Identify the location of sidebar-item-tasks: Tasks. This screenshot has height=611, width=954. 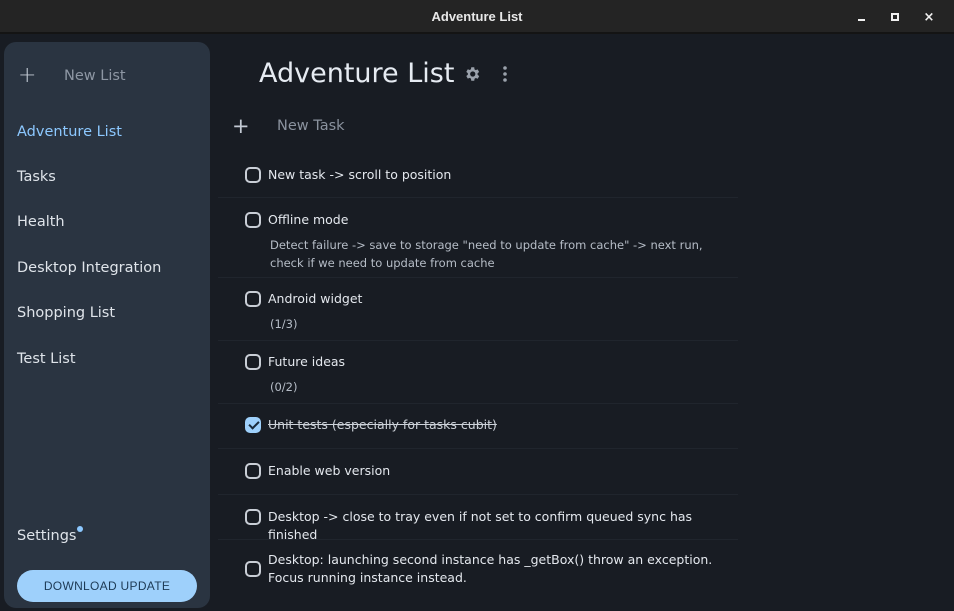
(36, 177).